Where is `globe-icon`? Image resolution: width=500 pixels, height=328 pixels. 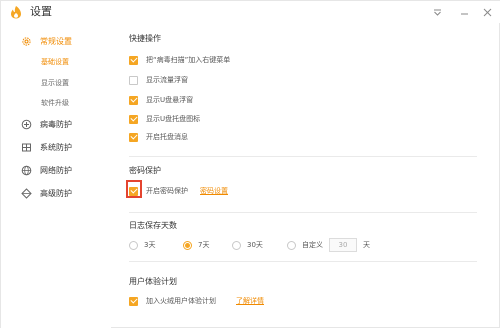 globe-icon is located at coordinates (26, 170).